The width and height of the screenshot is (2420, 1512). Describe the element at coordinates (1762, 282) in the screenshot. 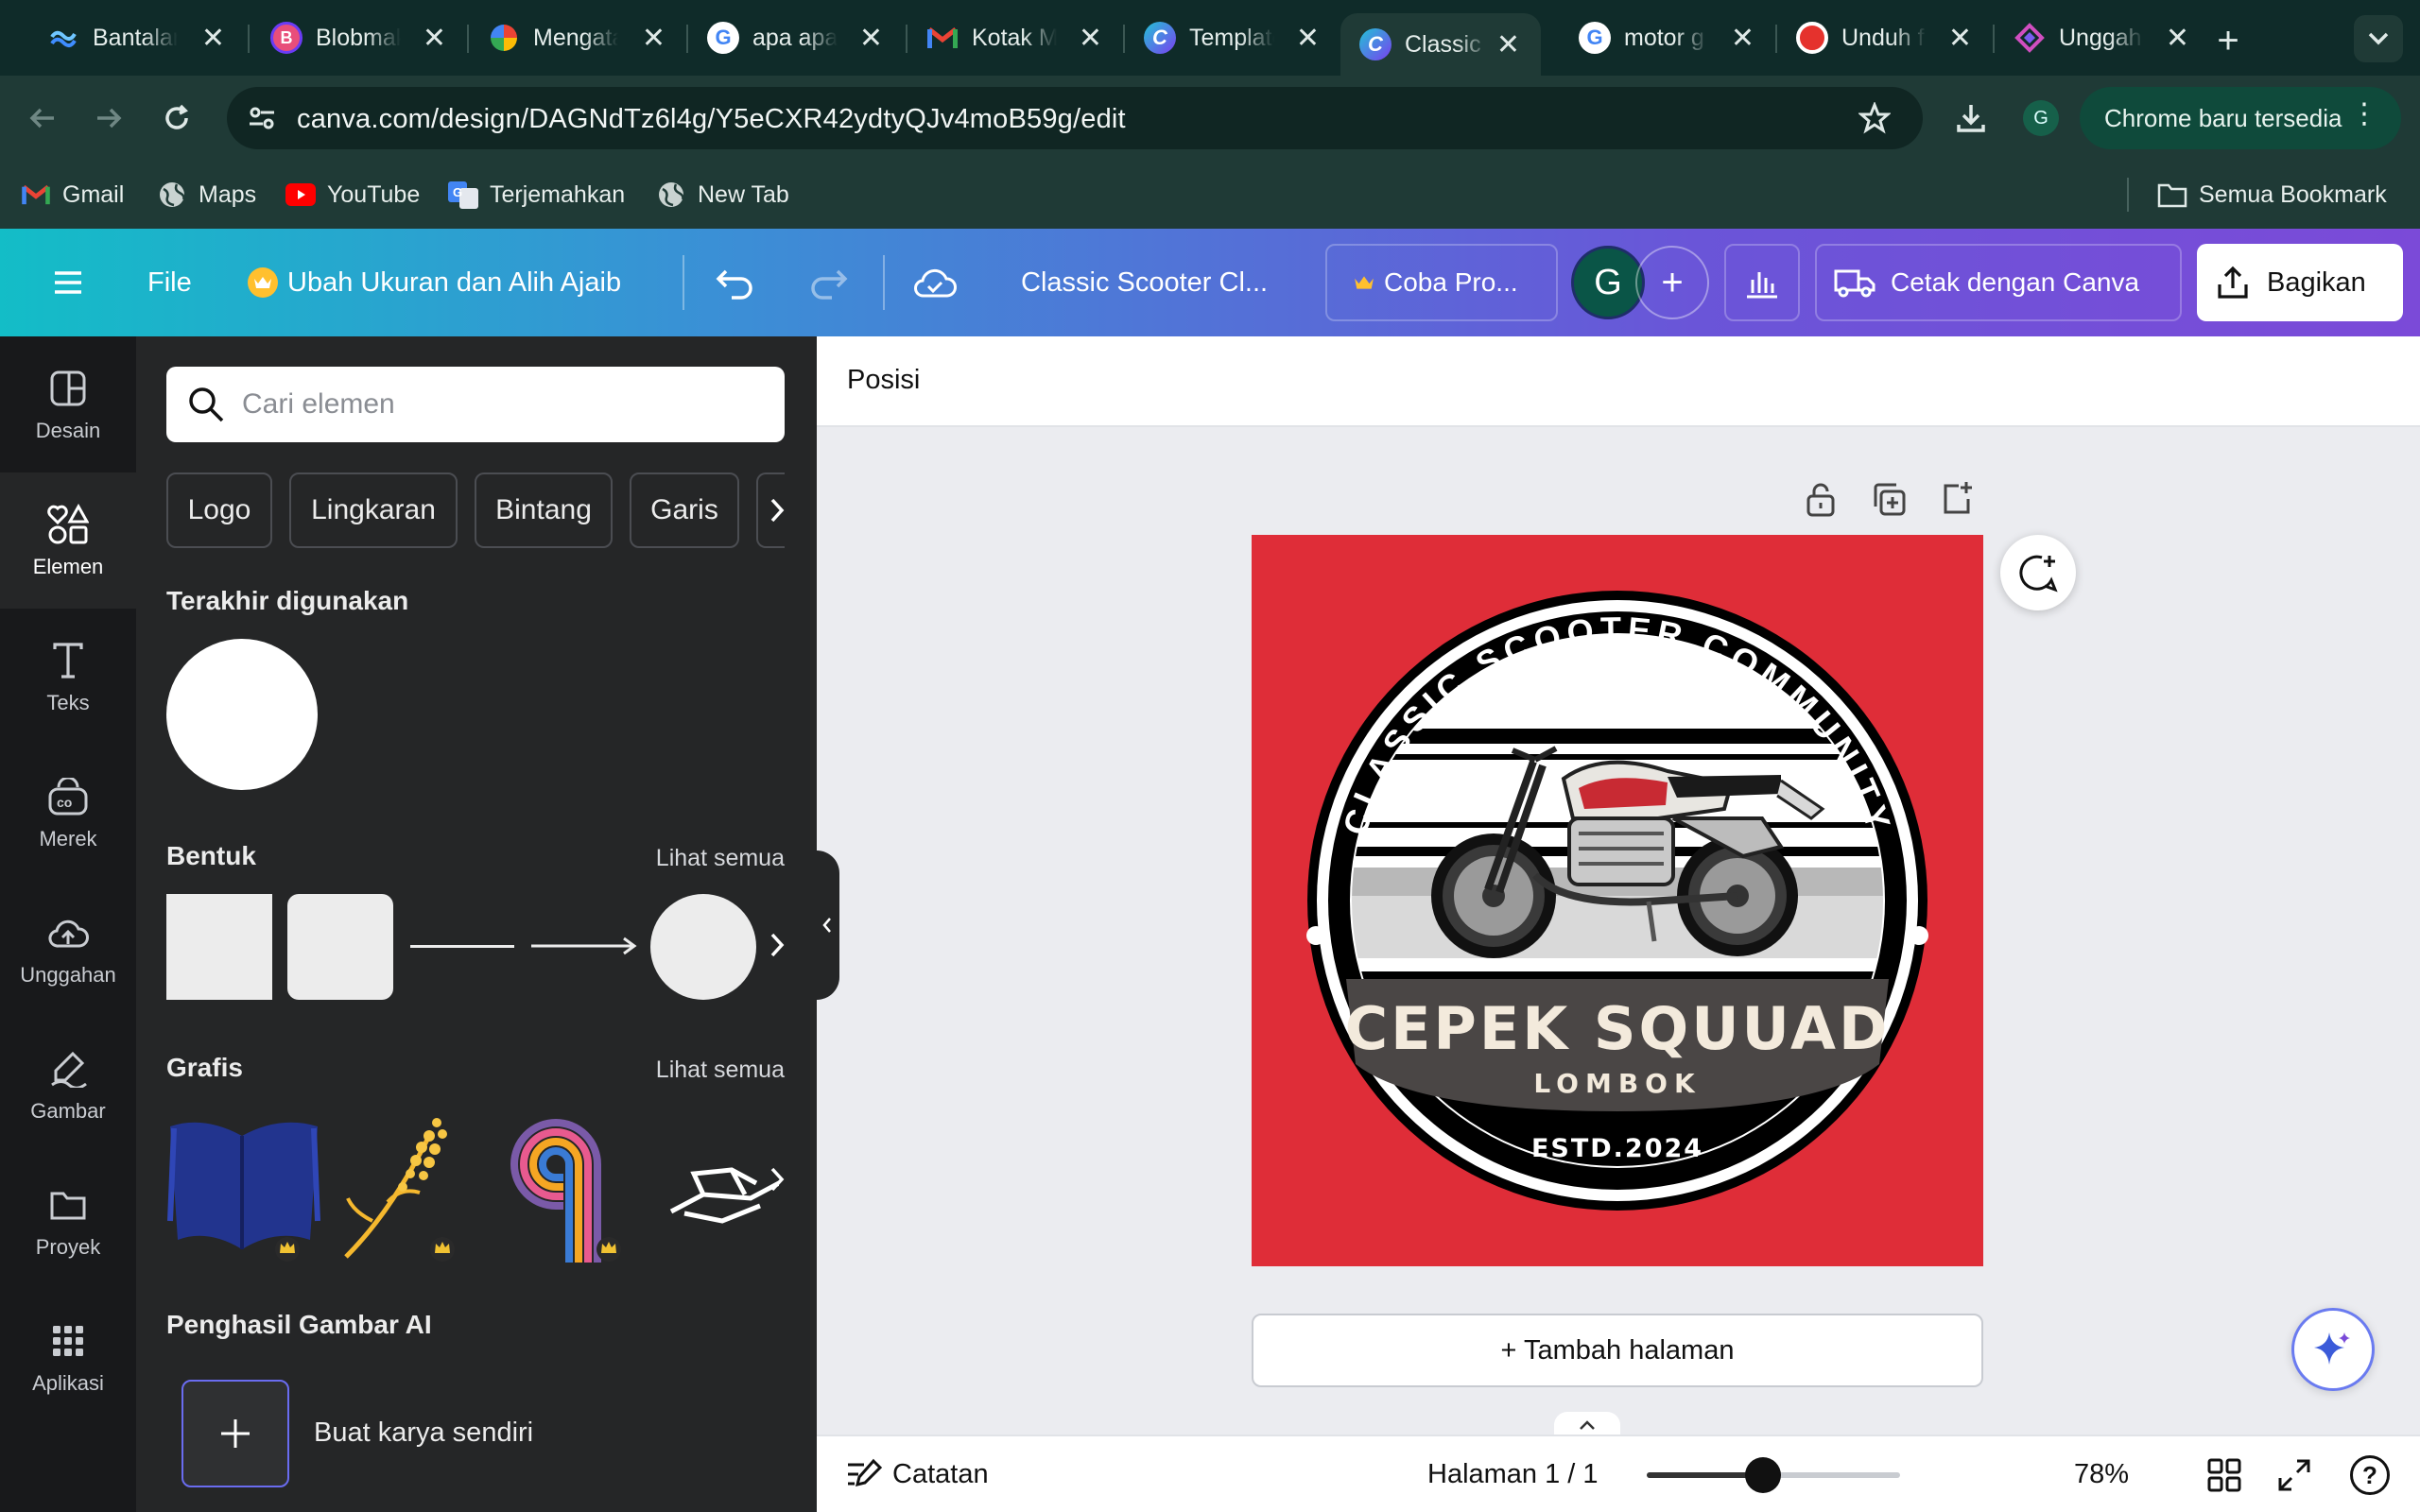

I see `analytics-chart-icon` at that location.